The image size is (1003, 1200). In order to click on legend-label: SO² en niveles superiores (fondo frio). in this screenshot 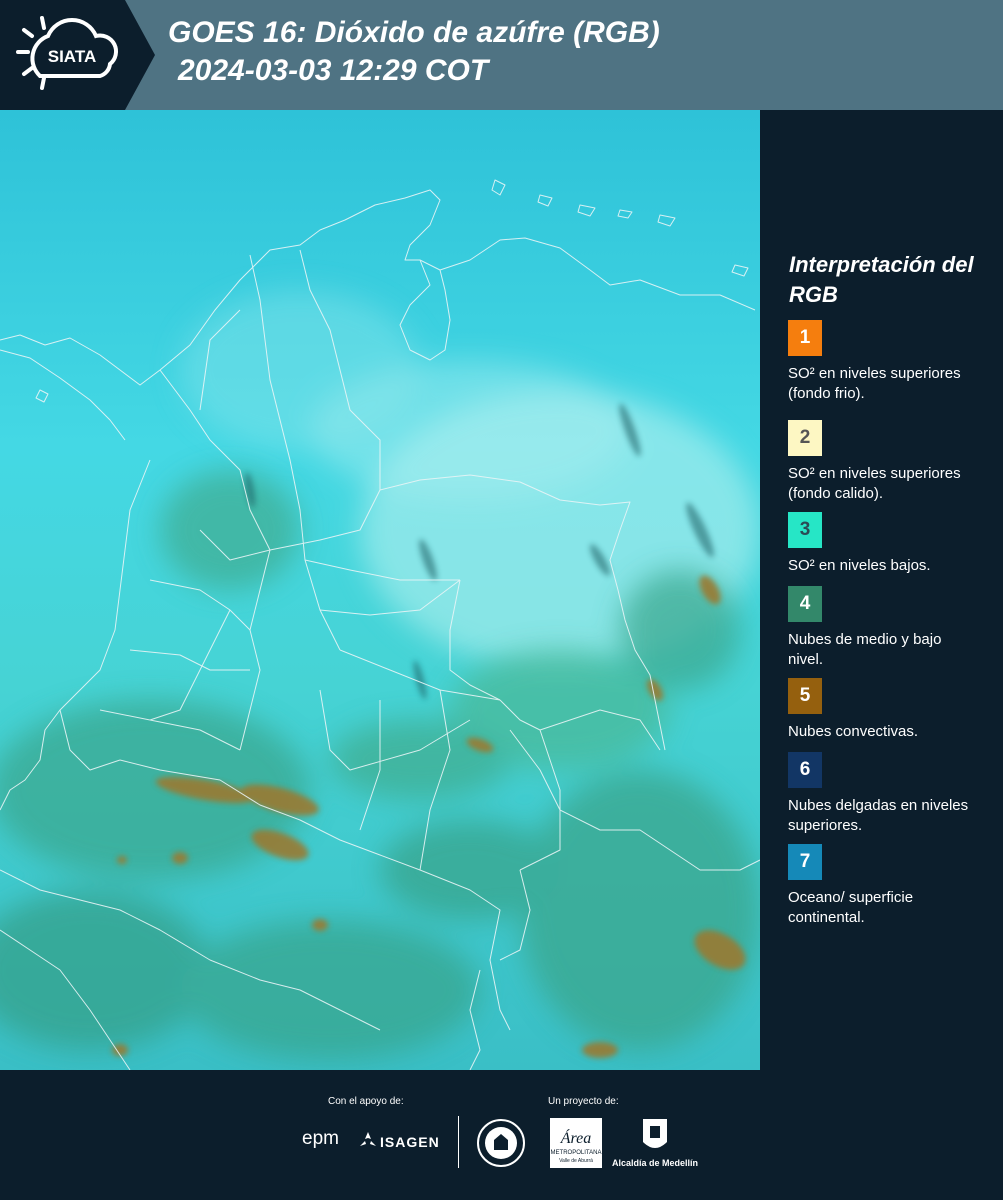, I will do `click(874, 383)`.